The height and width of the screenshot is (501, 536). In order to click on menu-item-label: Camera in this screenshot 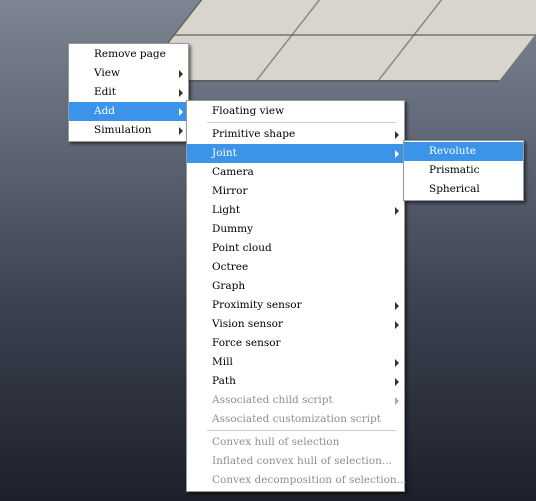, I will do `click(233, 172)`.